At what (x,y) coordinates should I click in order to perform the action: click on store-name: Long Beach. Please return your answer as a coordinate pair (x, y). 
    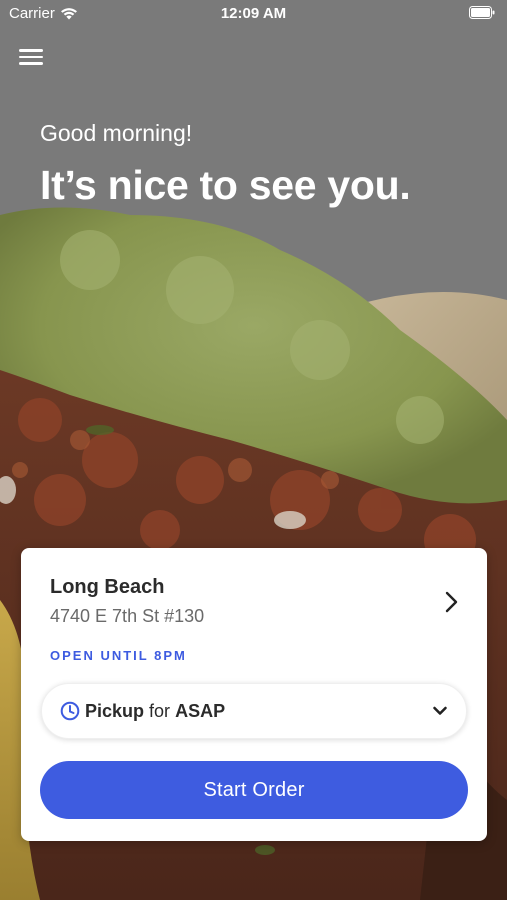
    Looking at the image, I should click on (107, 587).